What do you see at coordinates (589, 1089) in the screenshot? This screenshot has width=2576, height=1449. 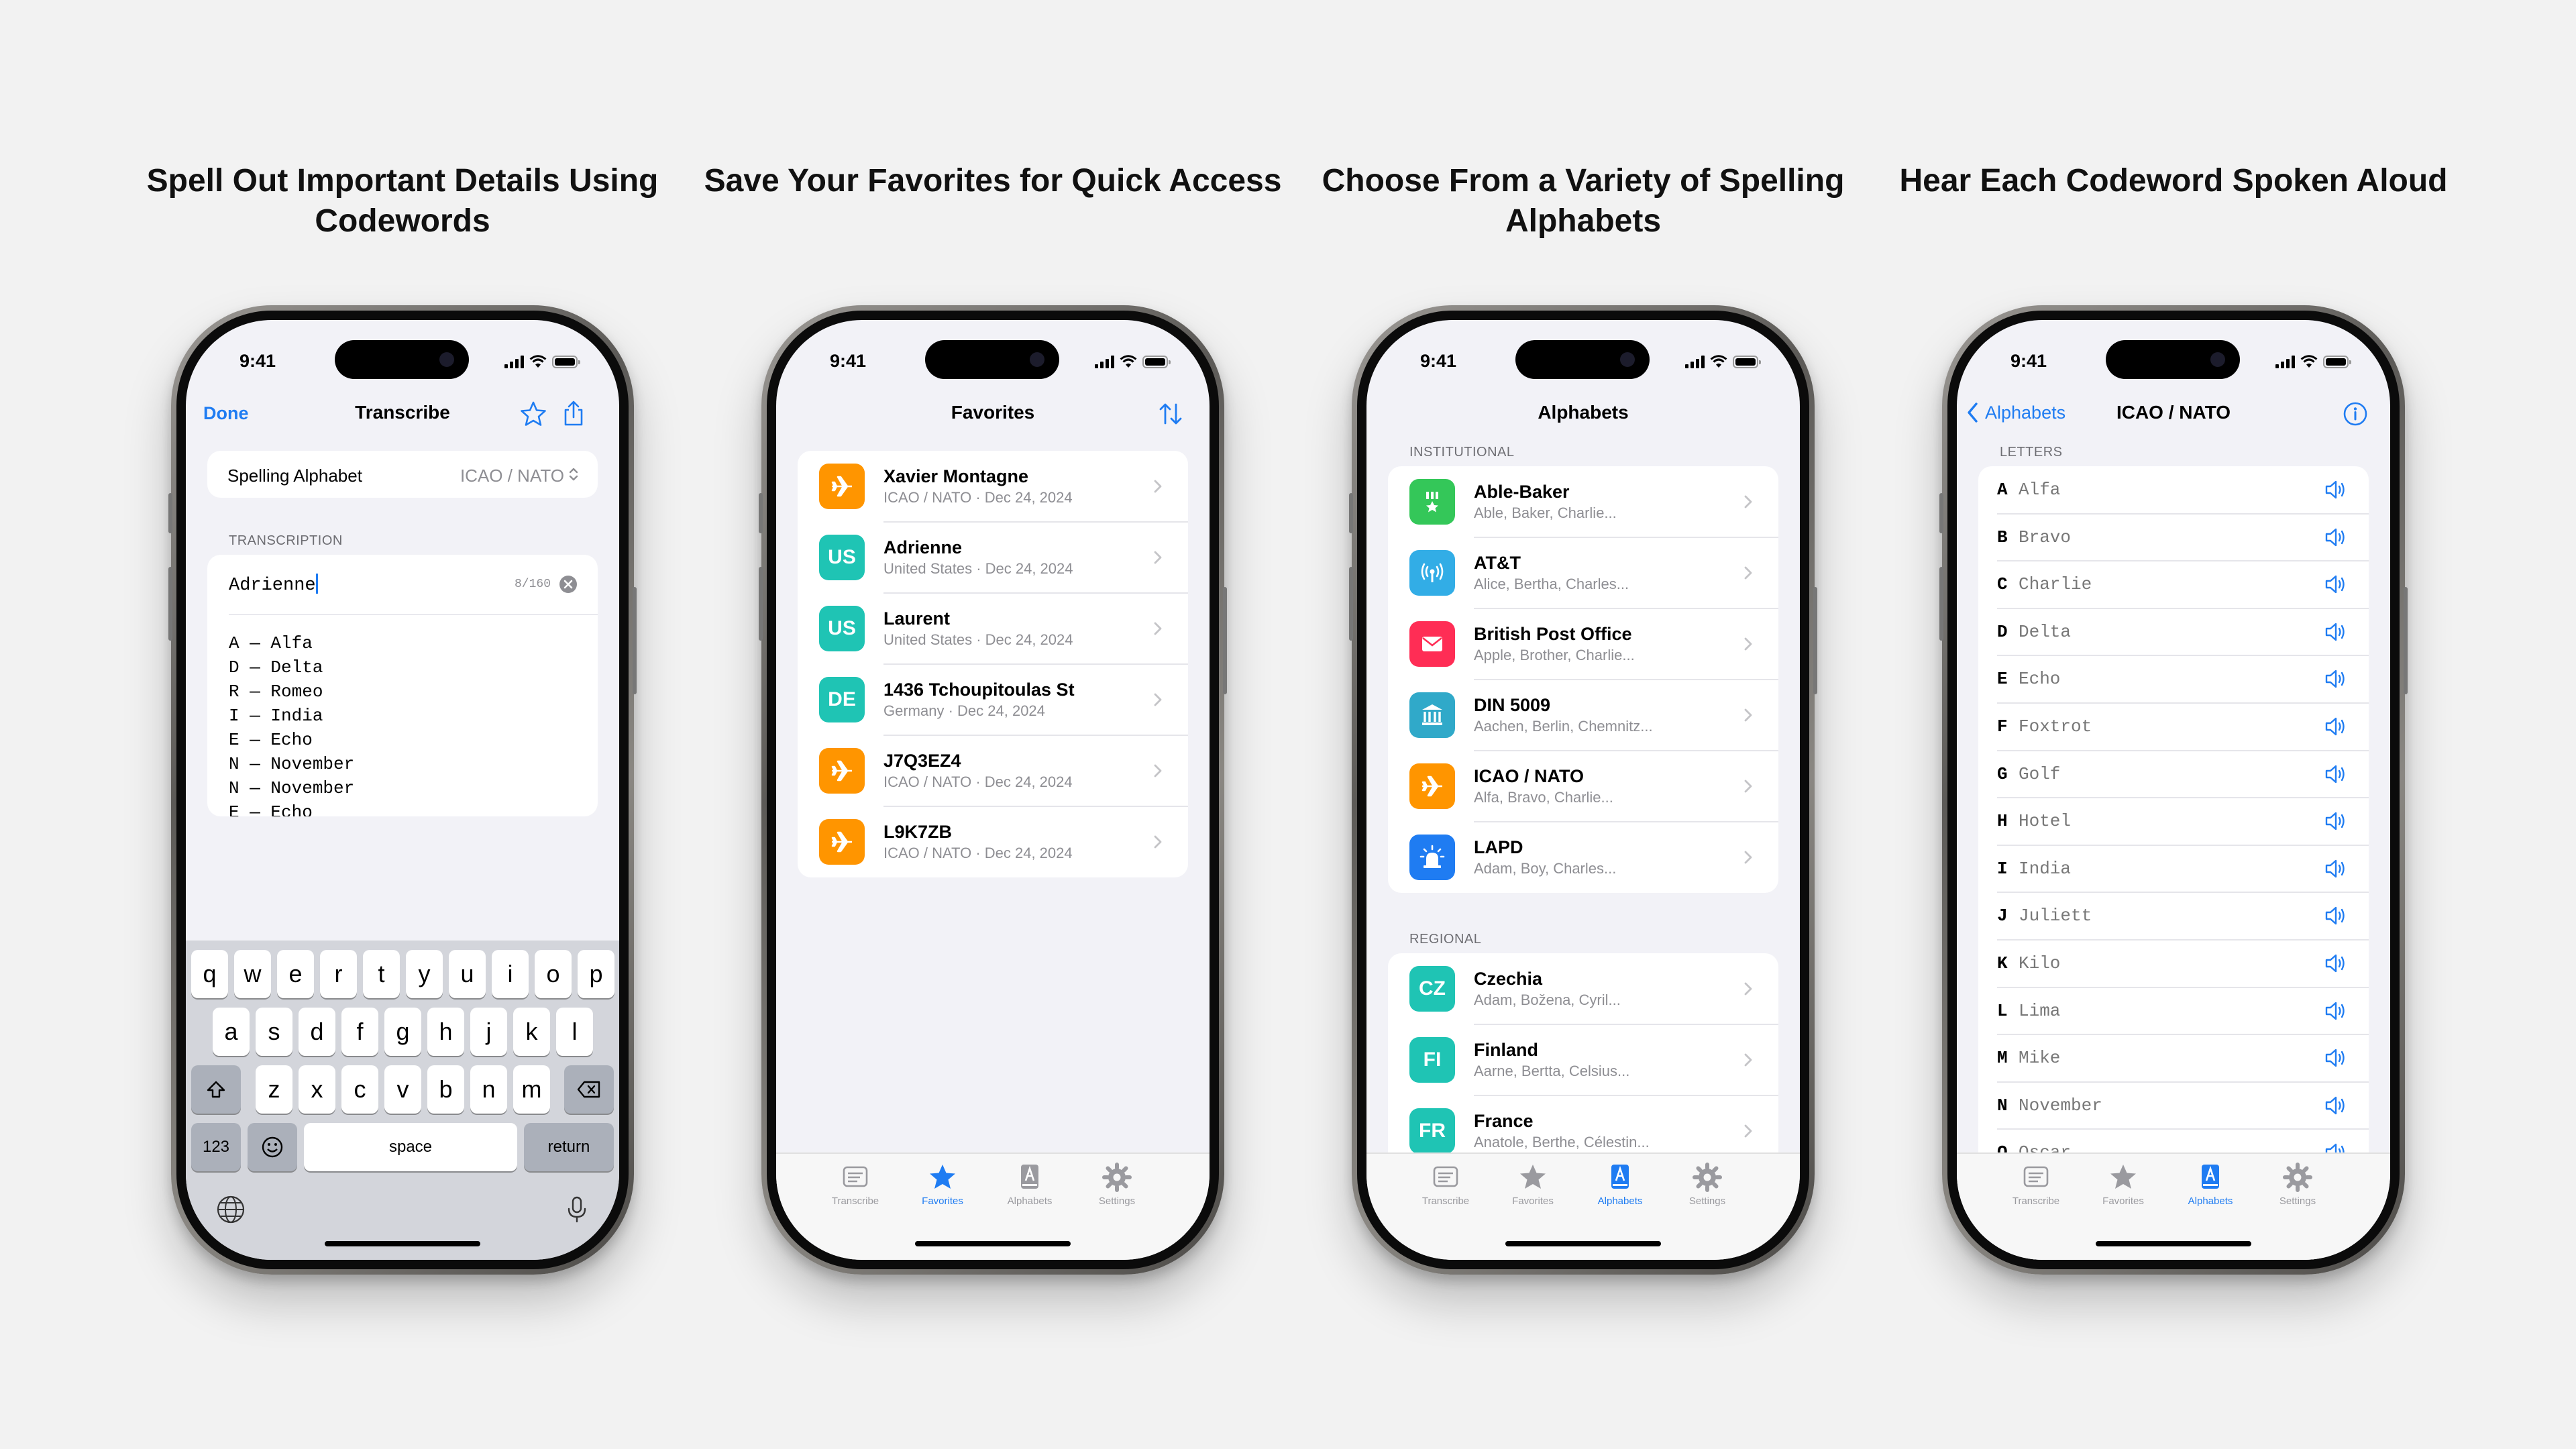 I see `delete-key` at bounding box center [589, 1089].